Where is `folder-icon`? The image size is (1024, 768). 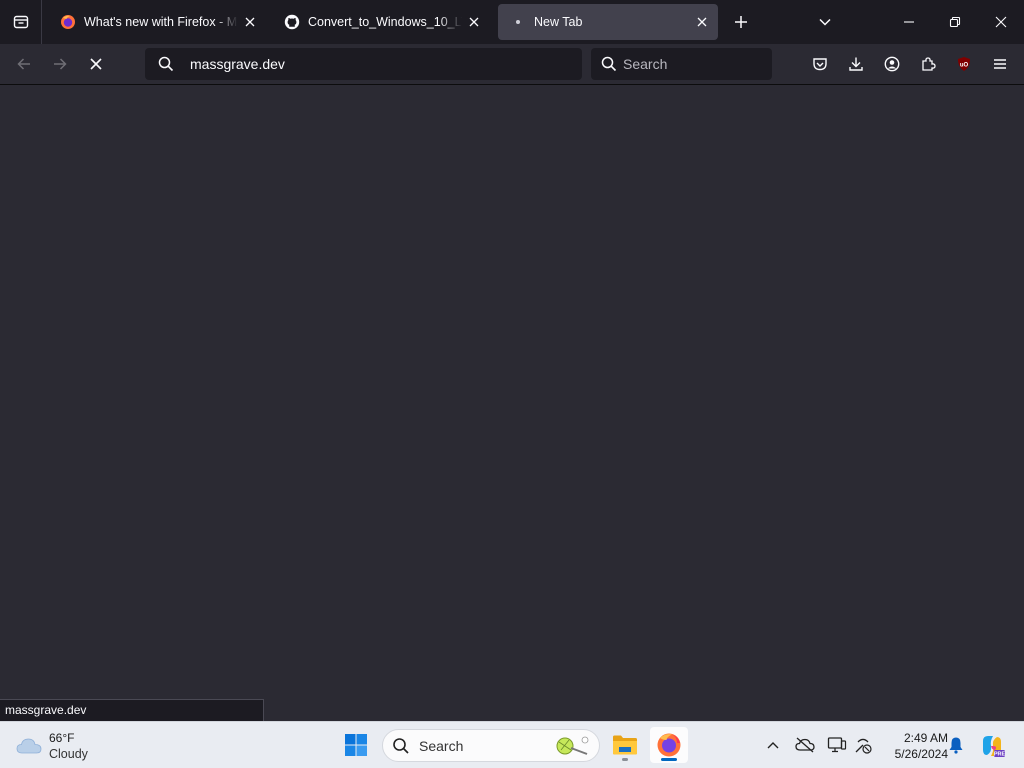 folder-icon is located at coordinates (625, 745).